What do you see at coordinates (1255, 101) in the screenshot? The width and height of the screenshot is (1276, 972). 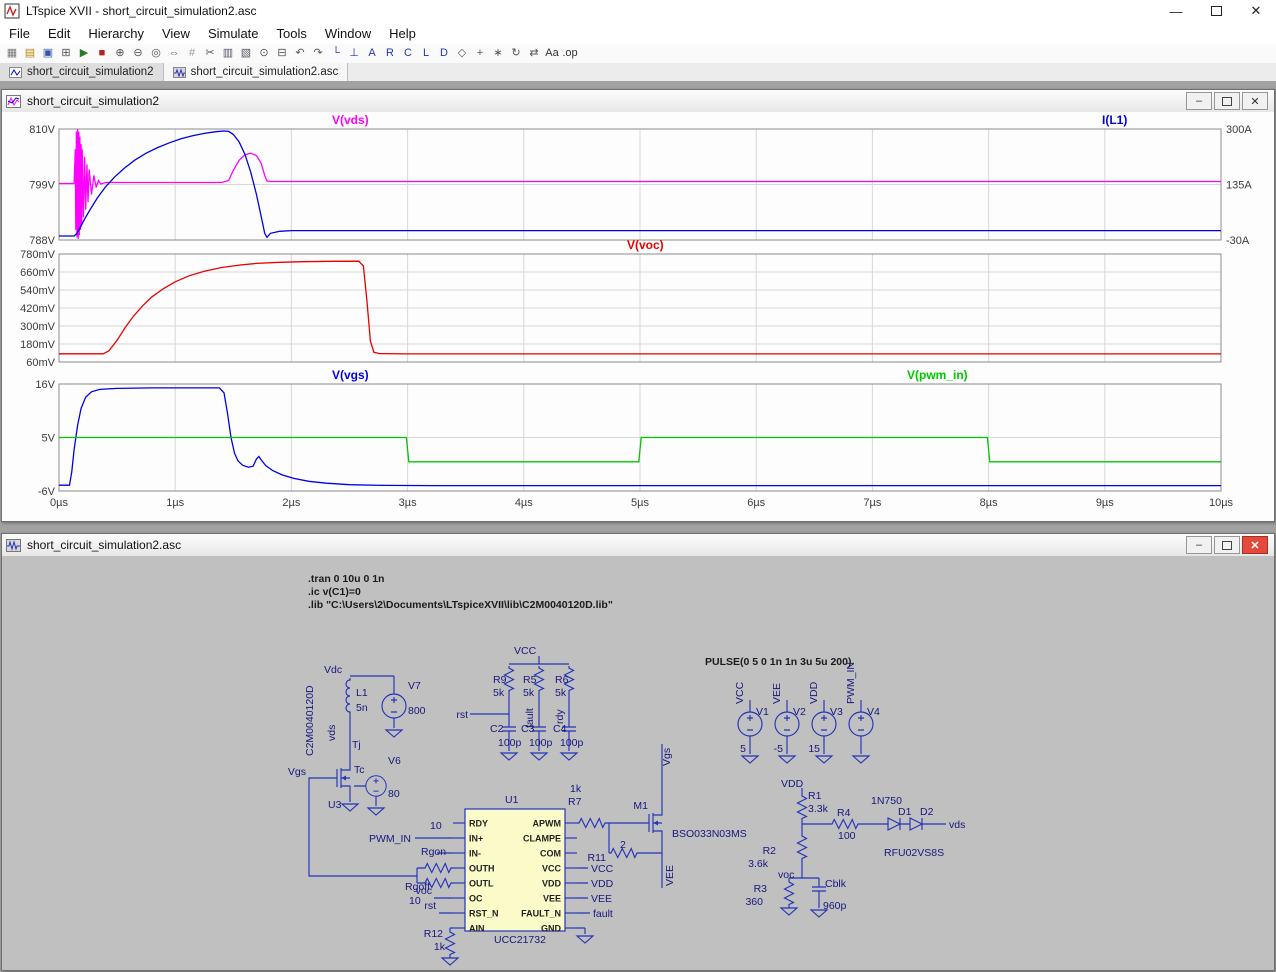 I see `waveform-window-close-button: ✕` at bounding box center [1255, 101].